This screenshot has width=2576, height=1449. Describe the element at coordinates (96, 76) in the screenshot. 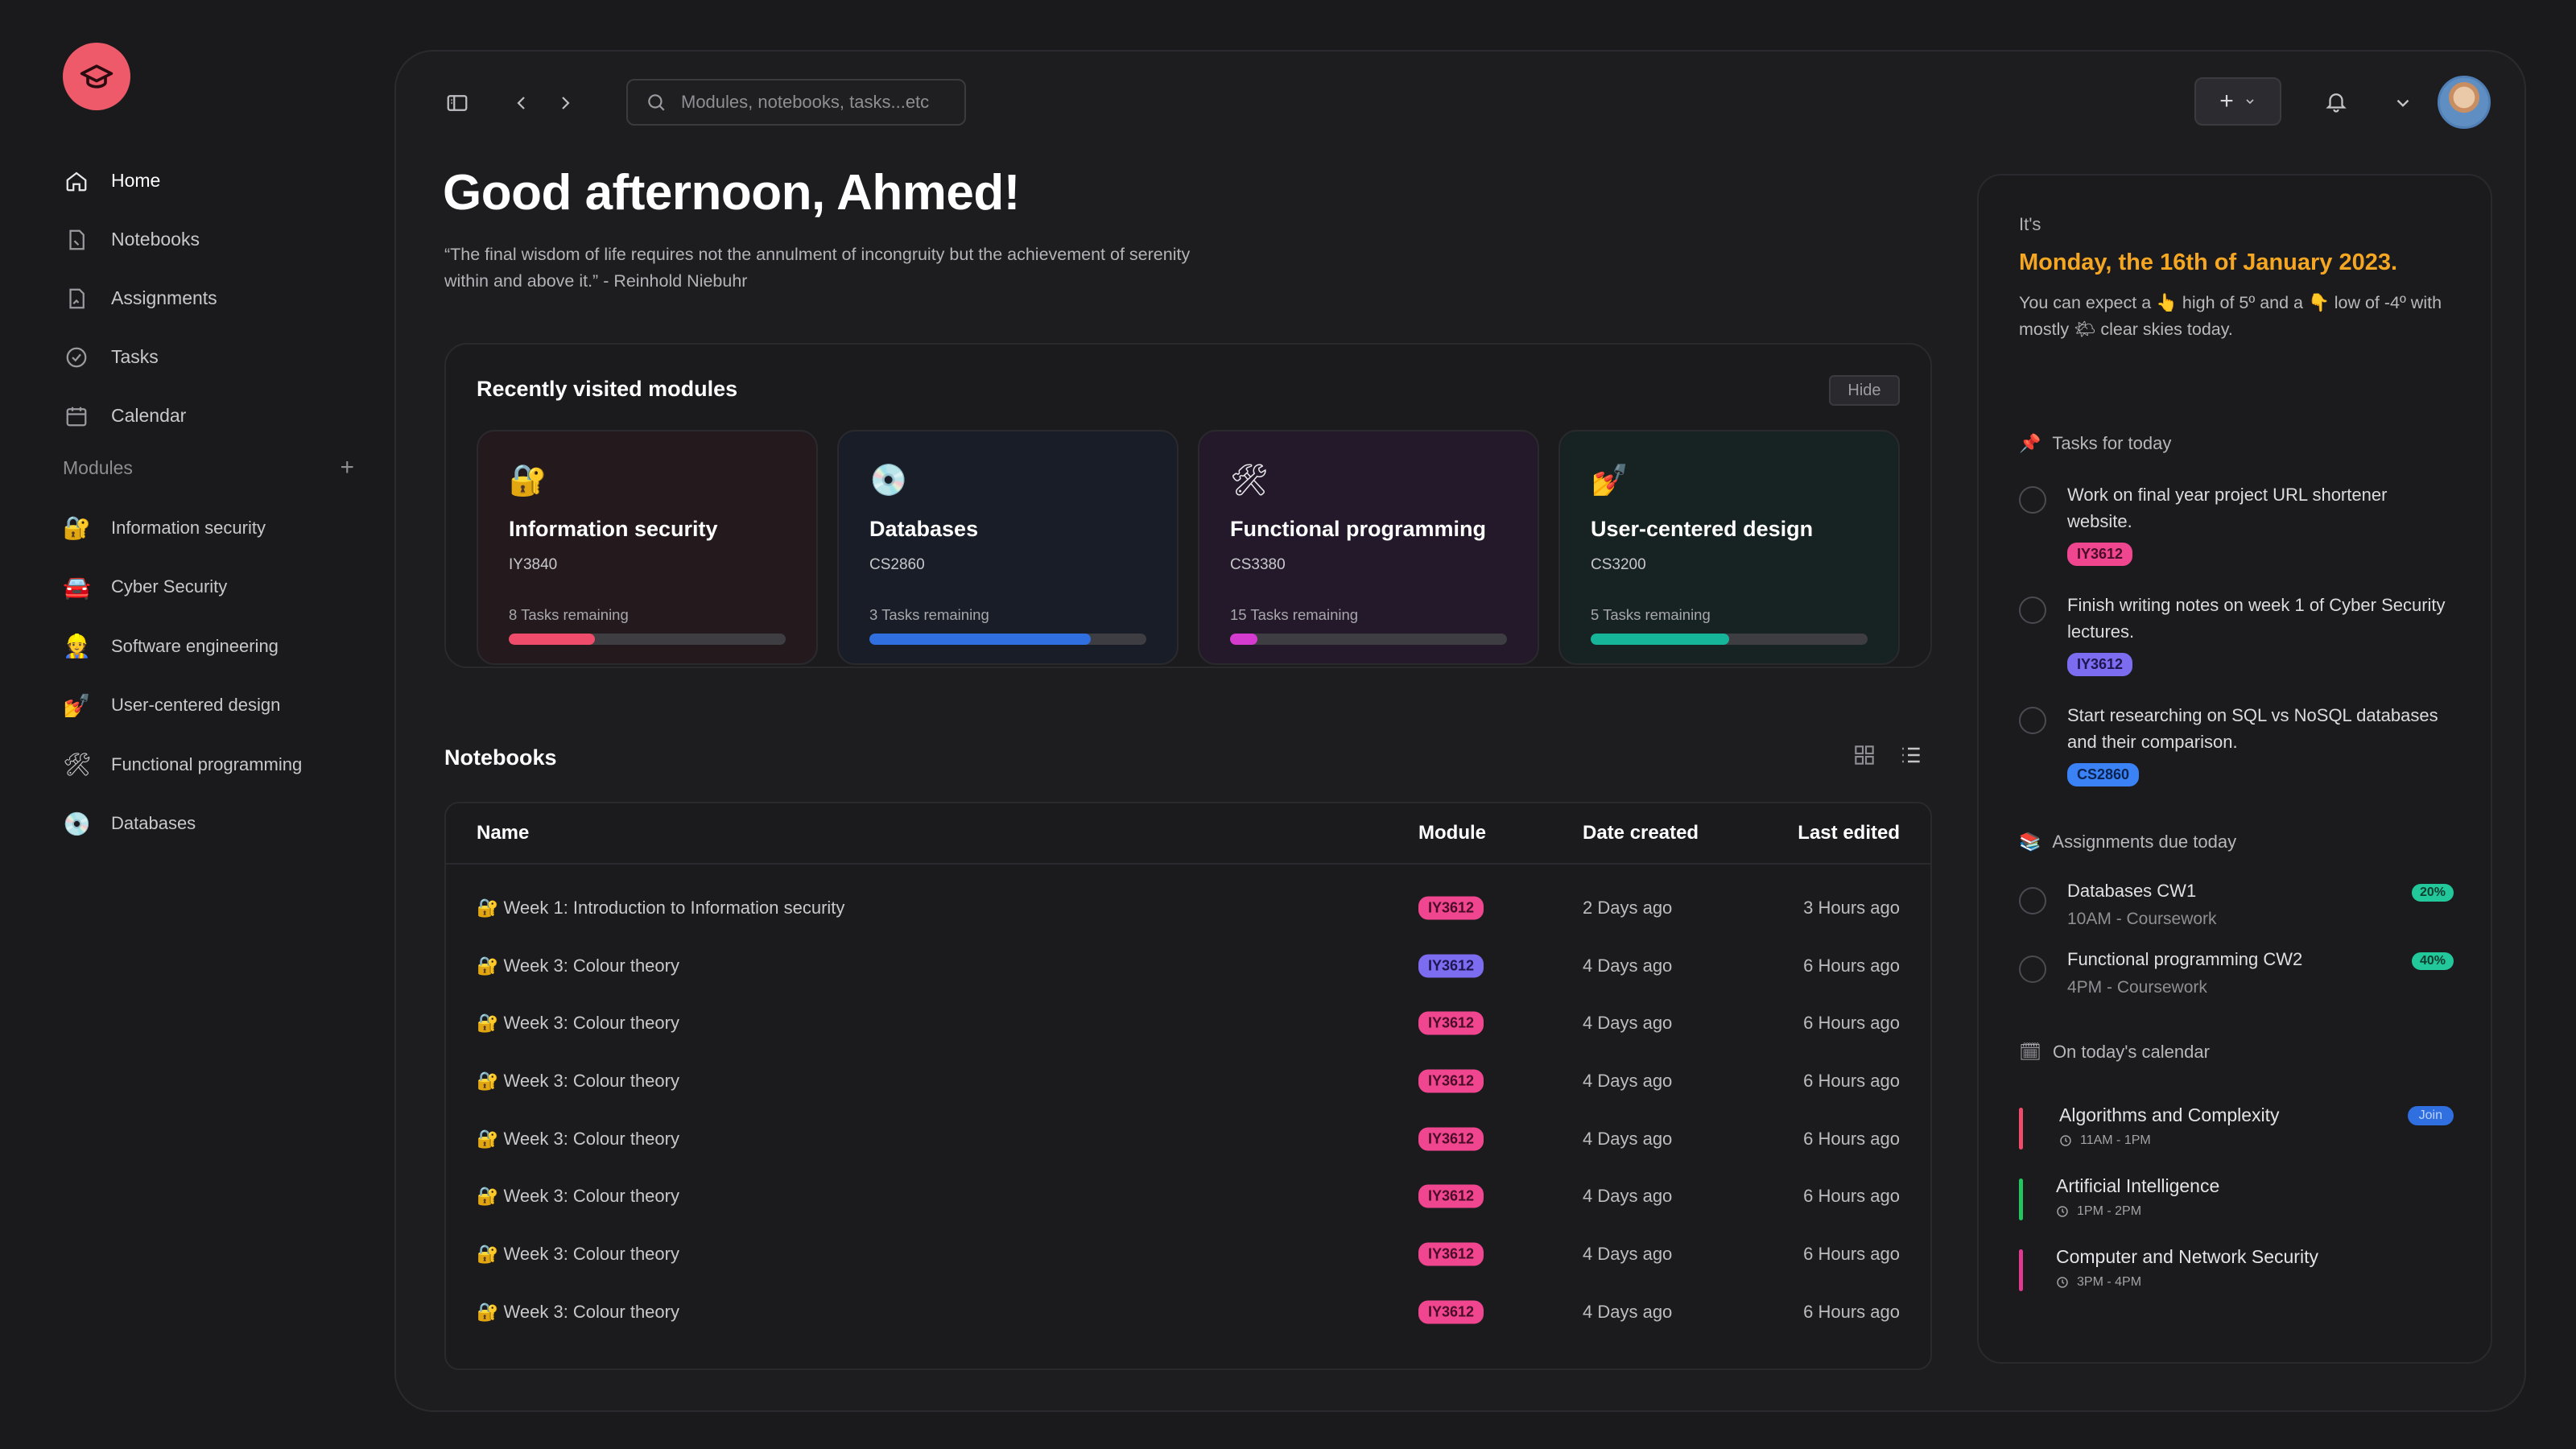

I see `app-logo` at that location.